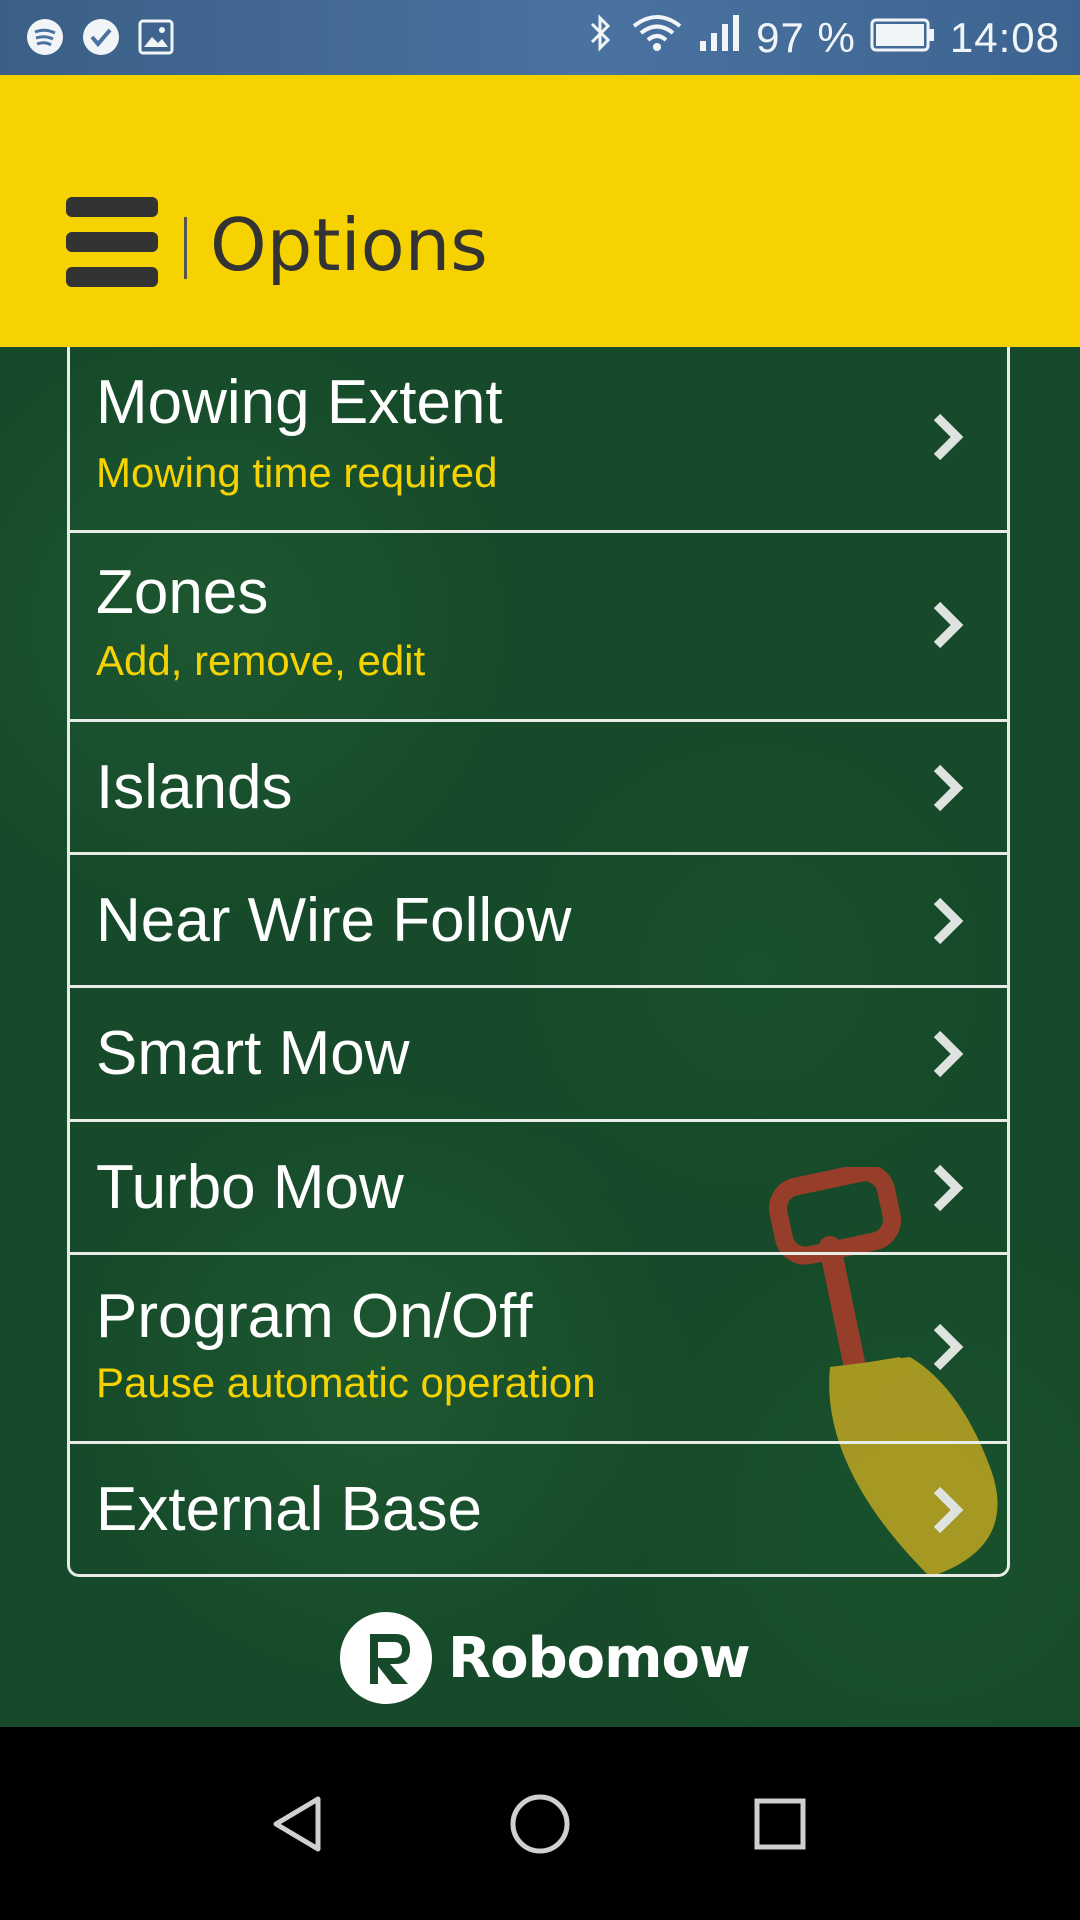 Image resolution: width=1080 pixels, height=1920 pixels. What do you see at coordinates (538, 440) in the screenshot?
I see `menu-item-mowing-extent: Mowing Extent Mowing time required` at bounding box center [538, 440].